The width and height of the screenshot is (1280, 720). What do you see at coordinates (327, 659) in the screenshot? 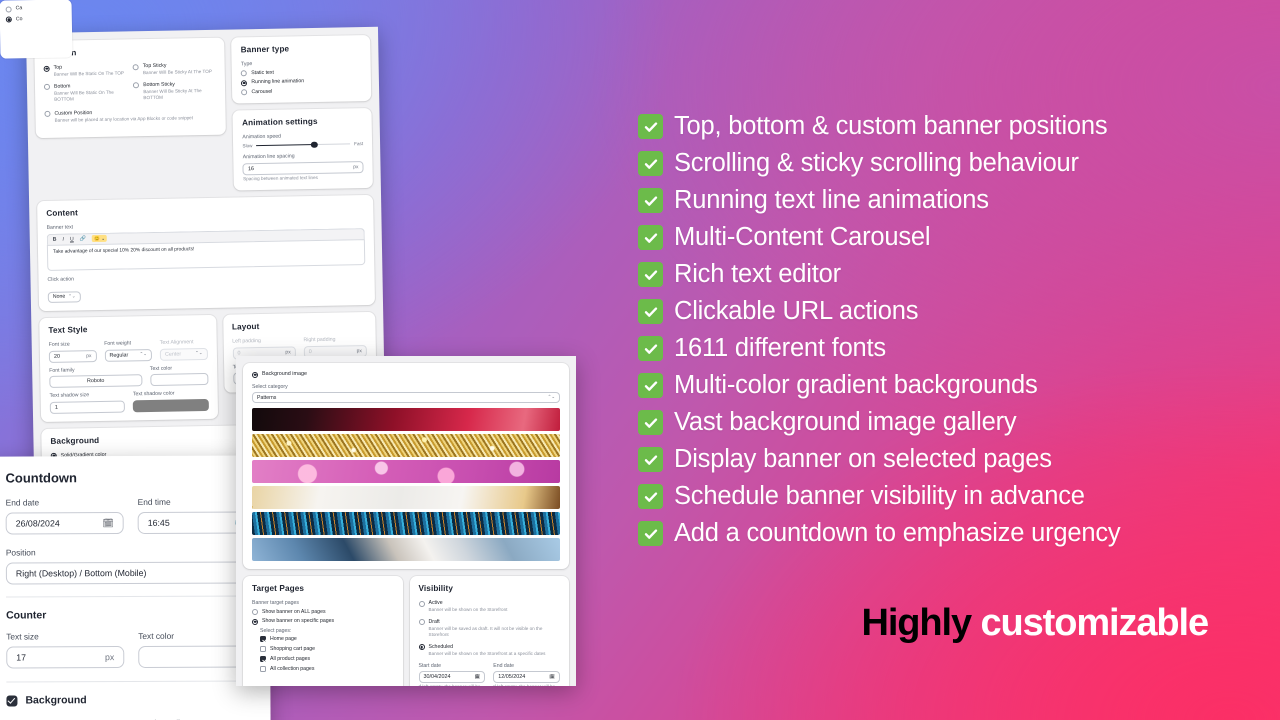
I see `page-checkbox-products: All product pages` at bounding box center [327, 659].